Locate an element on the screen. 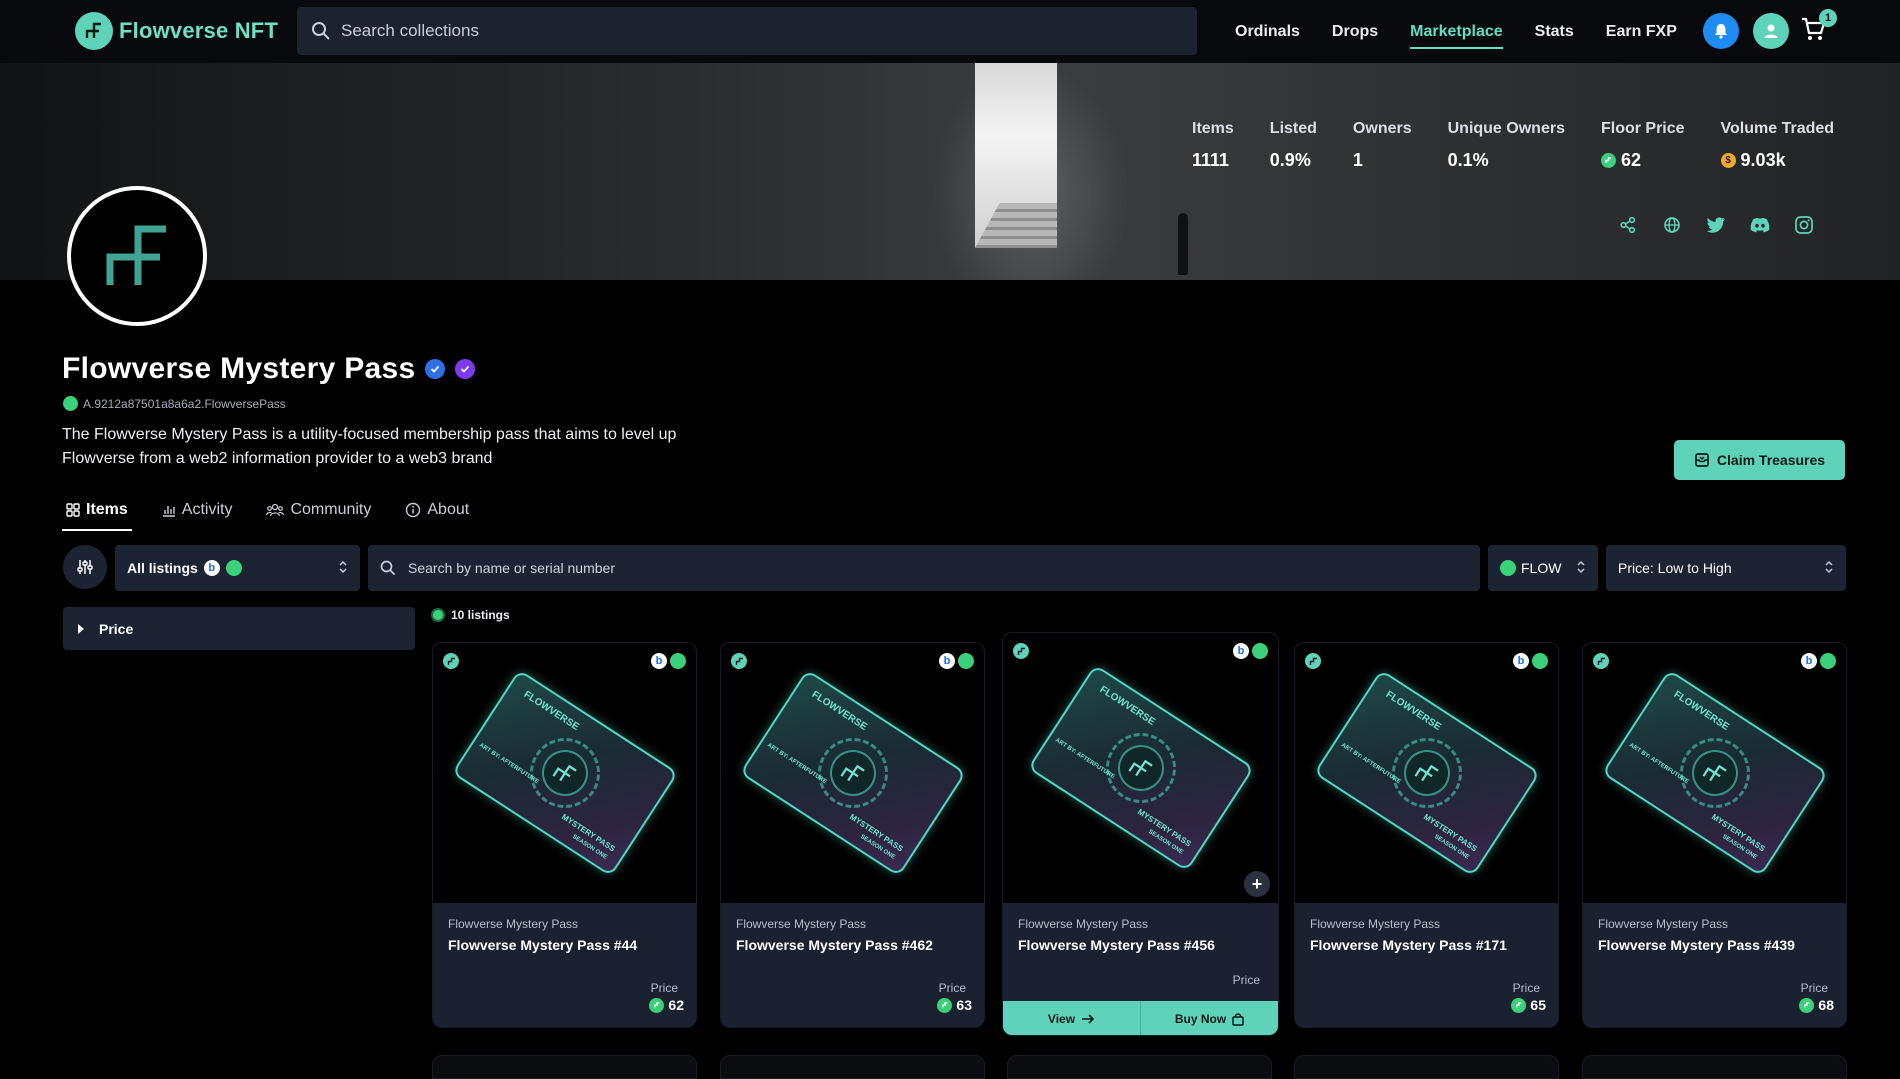 The image size is (1900, 1079). claim-treasures-button: Claim Treasures is located at coordinates (1759, 460).